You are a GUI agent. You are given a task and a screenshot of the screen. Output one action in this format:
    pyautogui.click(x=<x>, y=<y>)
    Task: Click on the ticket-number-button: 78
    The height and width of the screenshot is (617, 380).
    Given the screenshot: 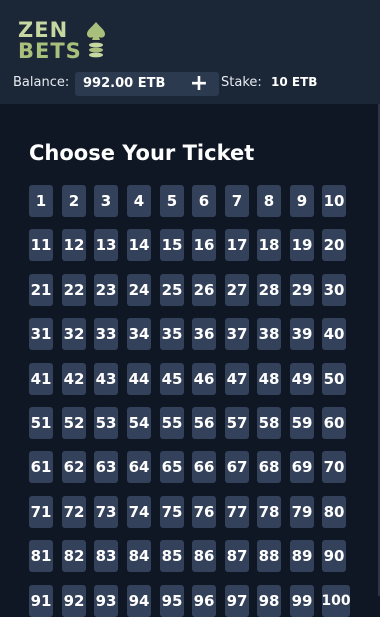 What is the action you would take?
    pyautogui.click(x=269, y=512)
    